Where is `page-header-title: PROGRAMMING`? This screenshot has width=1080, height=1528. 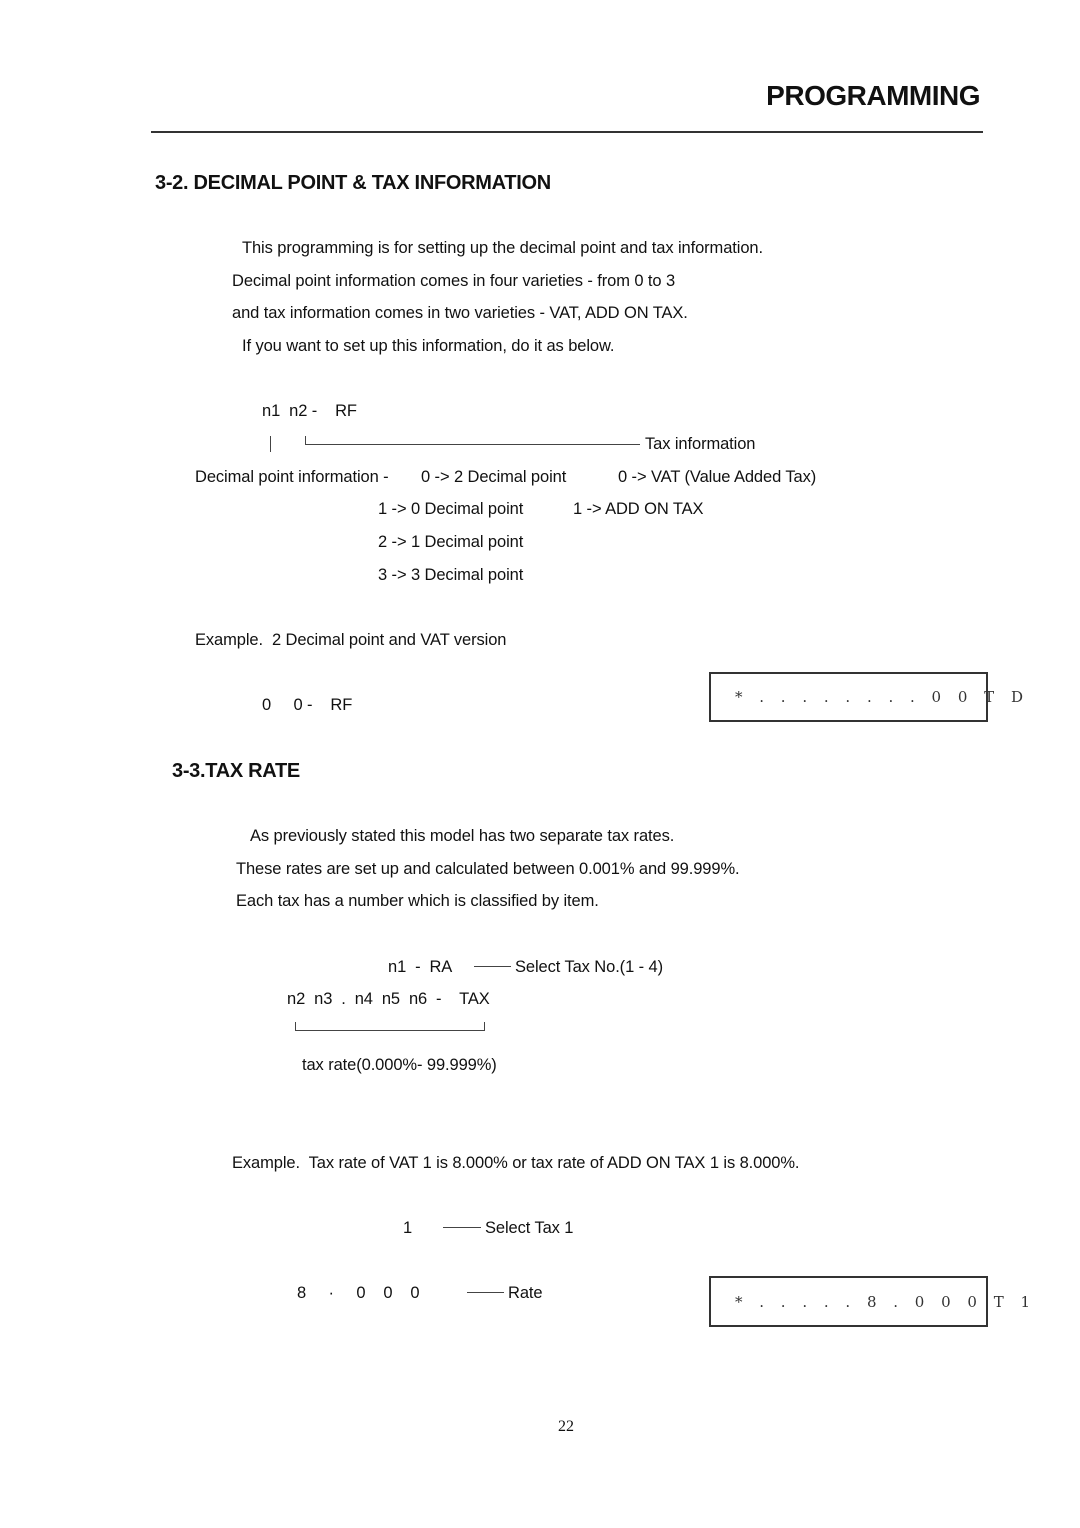 page-header-title: PROGRAMMING is located at coordinates (873, 95).